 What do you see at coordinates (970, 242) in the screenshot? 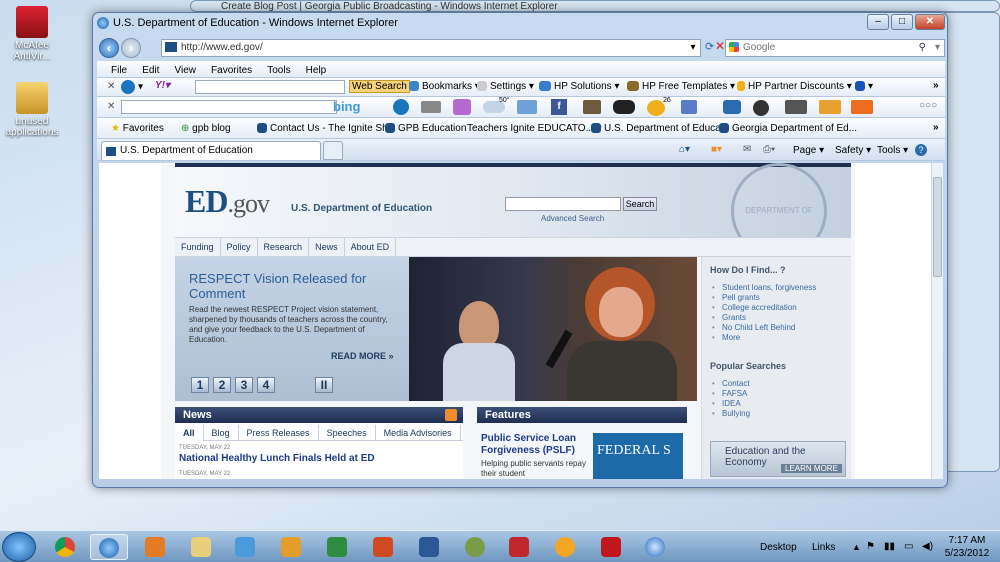
I see `background-window-right` at bounding box center [970, 242].